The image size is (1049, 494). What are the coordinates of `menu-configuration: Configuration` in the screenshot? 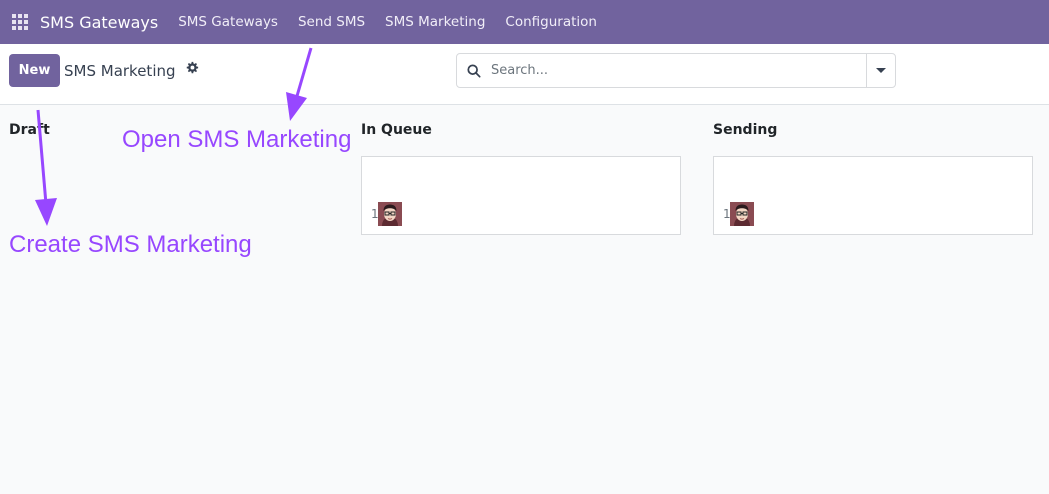 It's located at (551, 22).